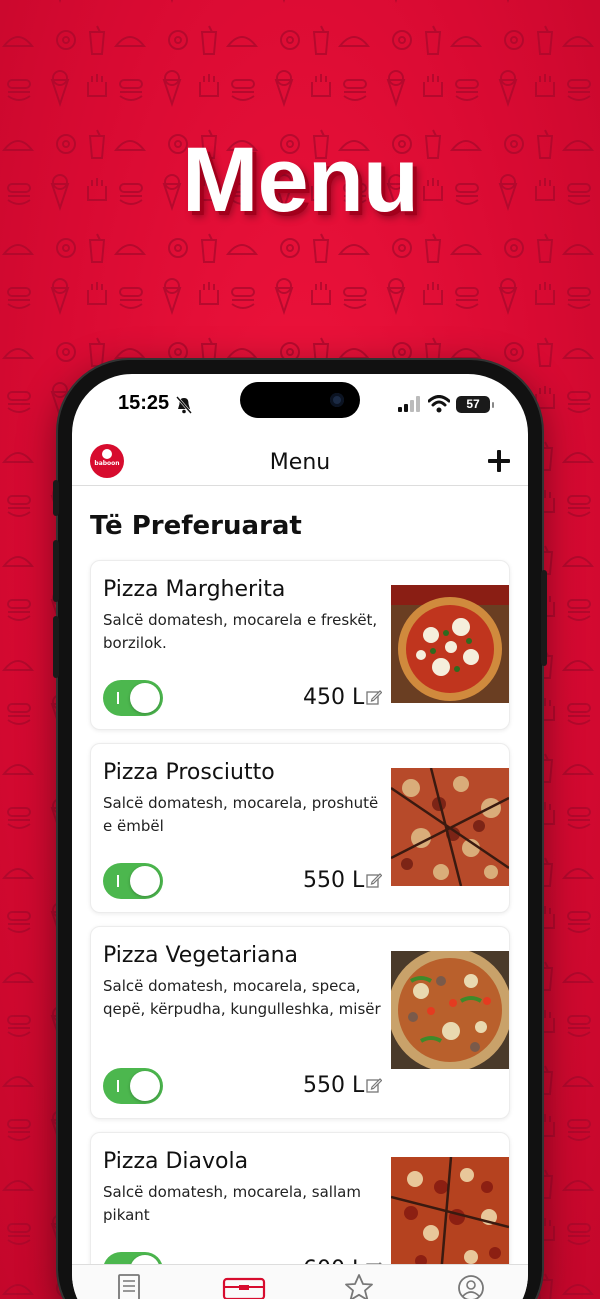  What do you see at coordinates (450, 827) in the screenshot?
I see `pizza-prosciutto-photo` at bounding box center [450, 827].